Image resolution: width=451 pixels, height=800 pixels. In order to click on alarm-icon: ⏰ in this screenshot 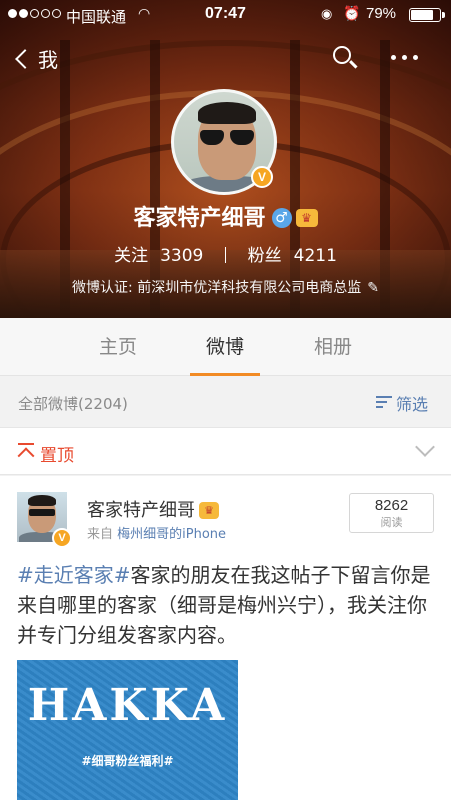, I will do `click(352, 13)`.